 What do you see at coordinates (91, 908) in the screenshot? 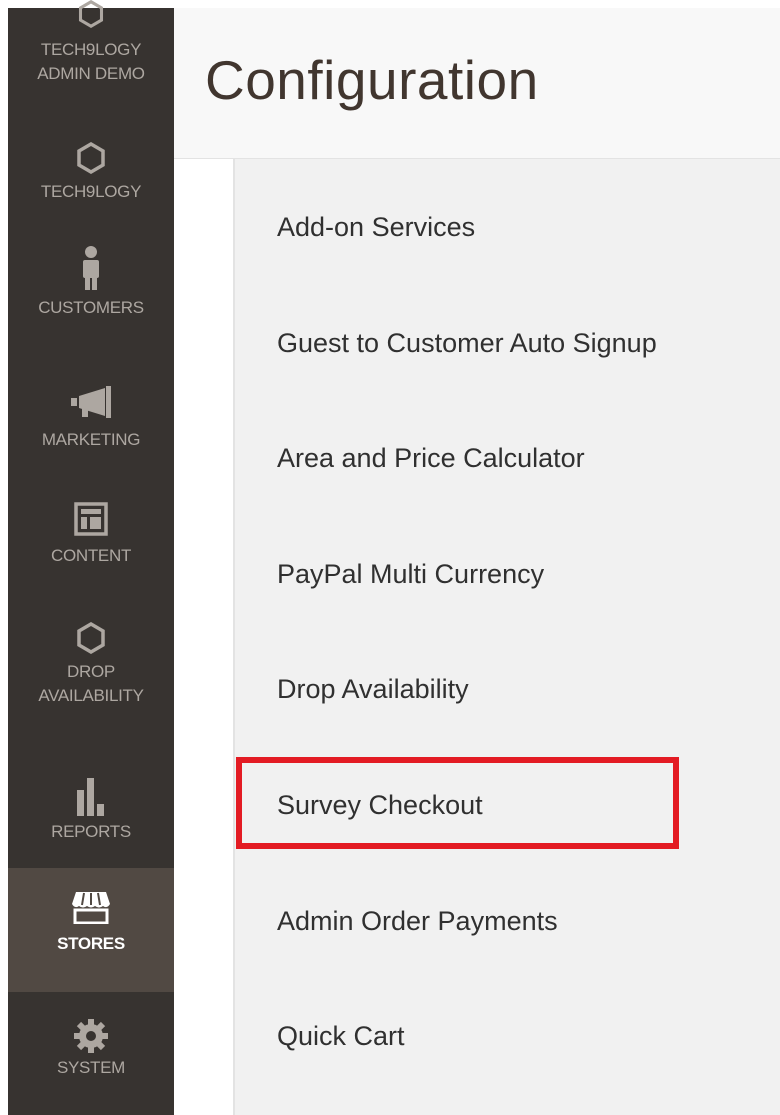
I see `store-icon` at bounding box center [91, 908].